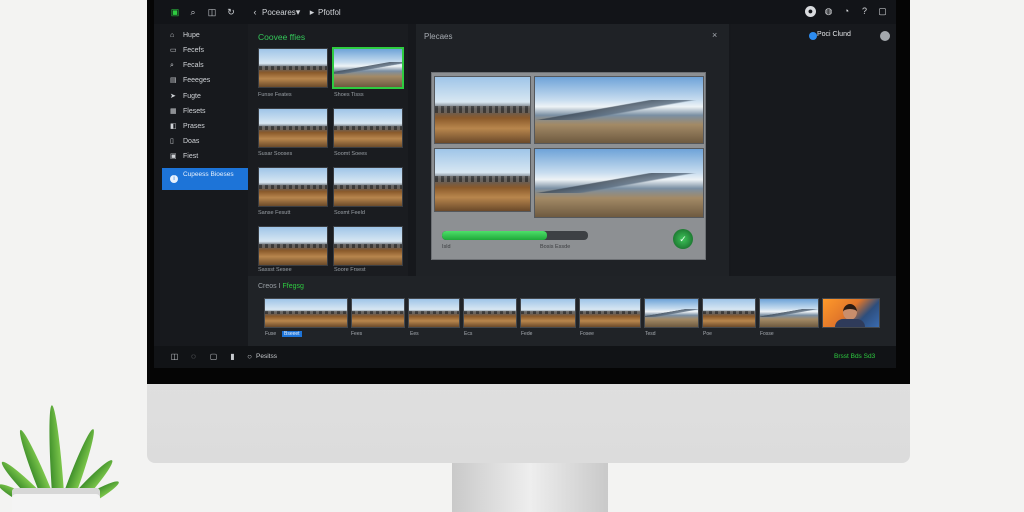  What do you see at coordinates (174, 179) in the screenshot?
I see `info-icon: i` at bounding box center [174, 179].